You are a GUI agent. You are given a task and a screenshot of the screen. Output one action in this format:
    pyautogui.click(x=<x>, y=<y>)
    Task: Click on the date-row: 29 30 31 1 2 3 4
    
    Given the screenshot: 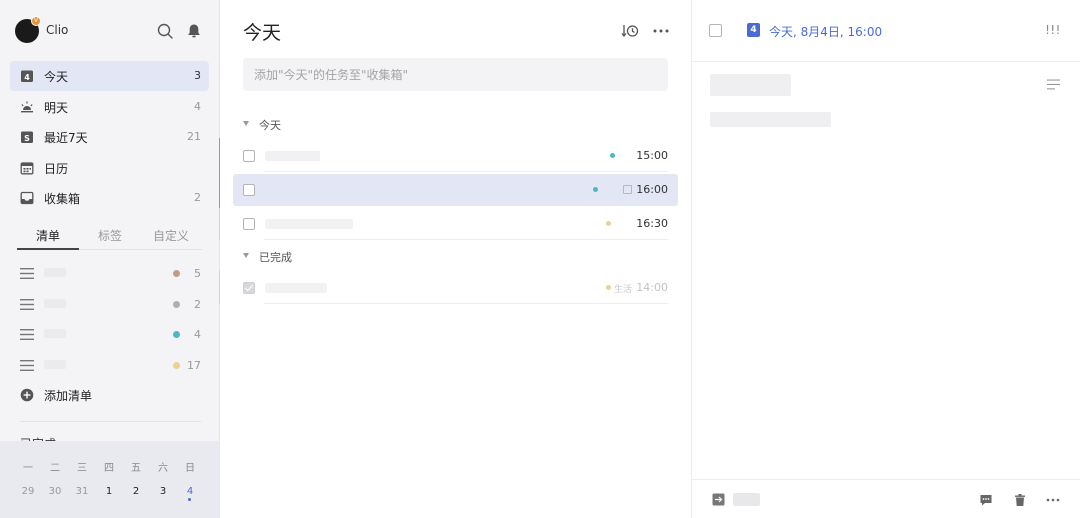 What is the action you would take?
    pyautogui.click(x=110, y=494)
    